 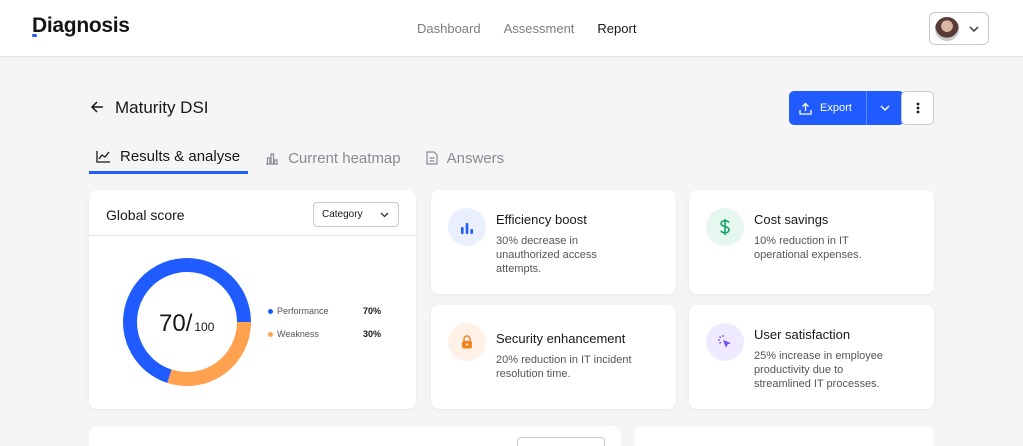 What do you see at coordinates (432, 158) in the screenshot?
I see `document-icon` at bounding box center [432, 158].